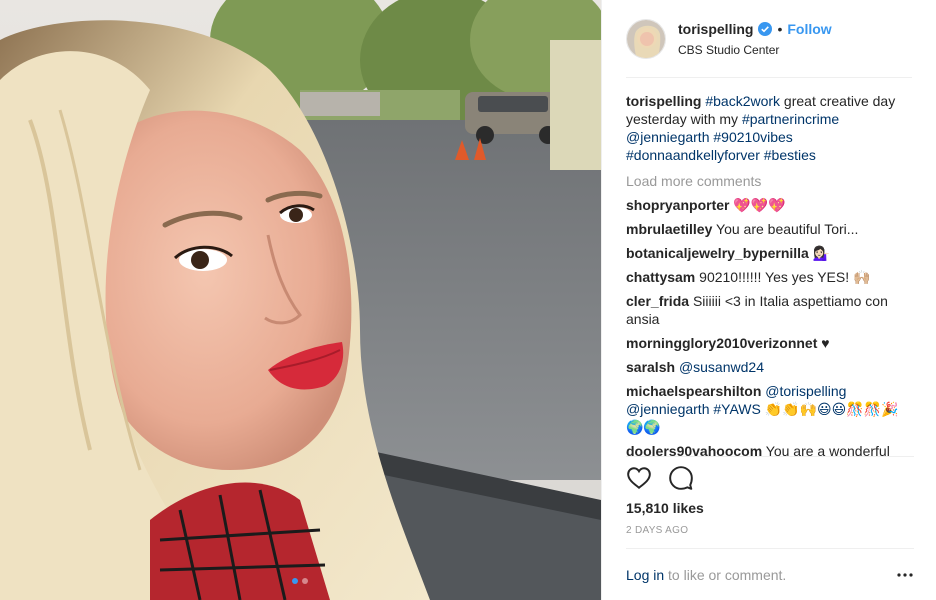 This screenshot has height=600, width=936. What do you see at coordinates (639, 478) in the screenshot?
I see `heart-outline-icon` at bounding box center [639, 478].